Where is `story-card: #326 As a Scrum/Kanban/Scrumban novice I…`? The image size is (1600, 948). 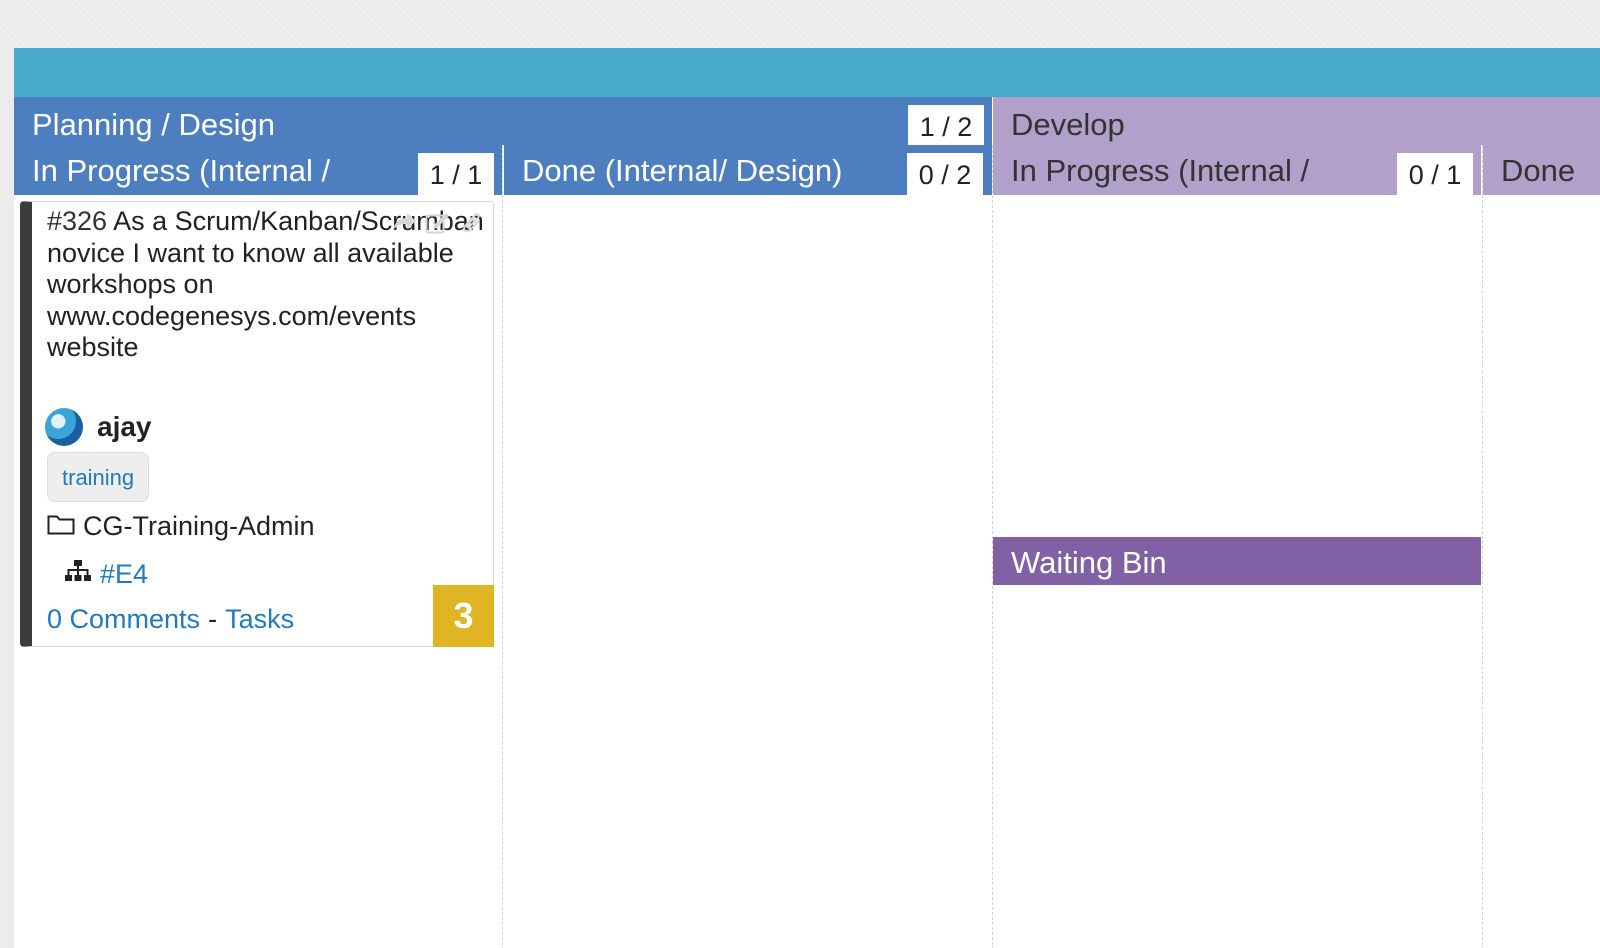 story-card: #326 As a Scrum/Kanban/Scrumban novice I… is located at coordinates (257, 424).